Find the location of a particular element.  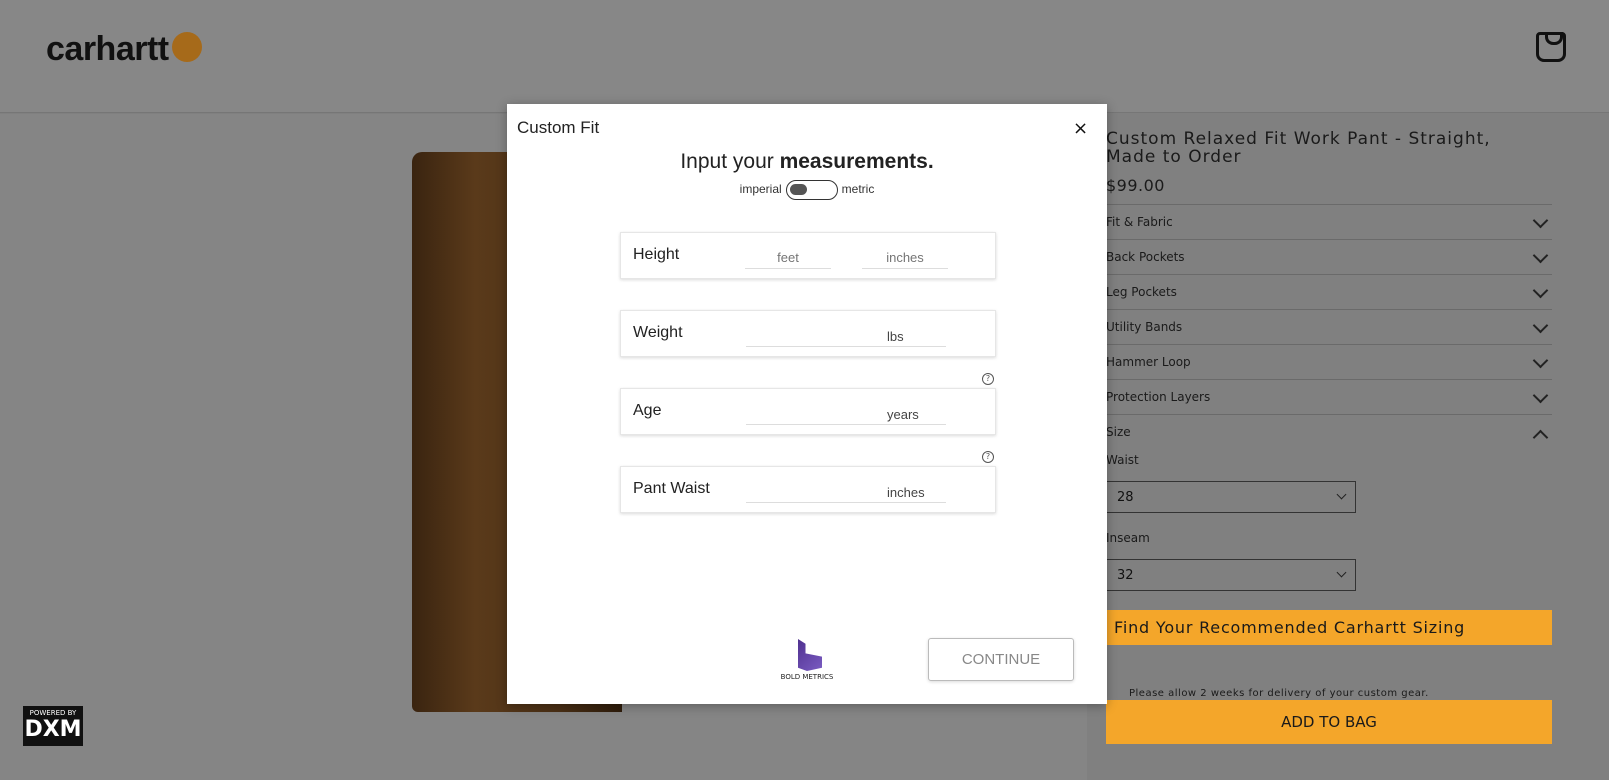

close-icon: × is located at coordinates (1080, 128).